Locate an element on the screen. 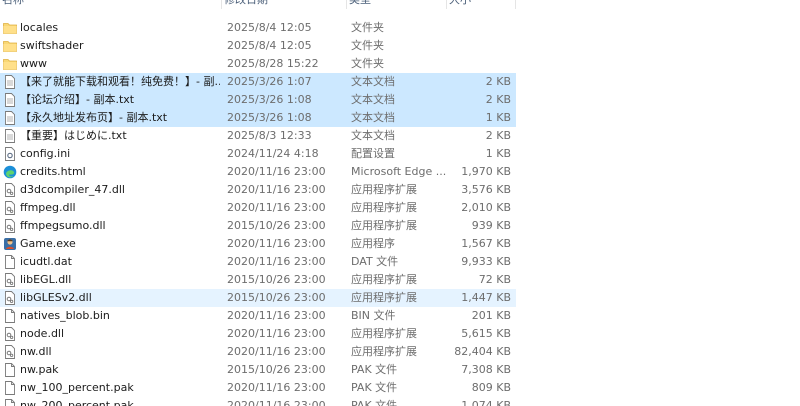  file-size: 3,576 KB is located at coordinates (486, 189).